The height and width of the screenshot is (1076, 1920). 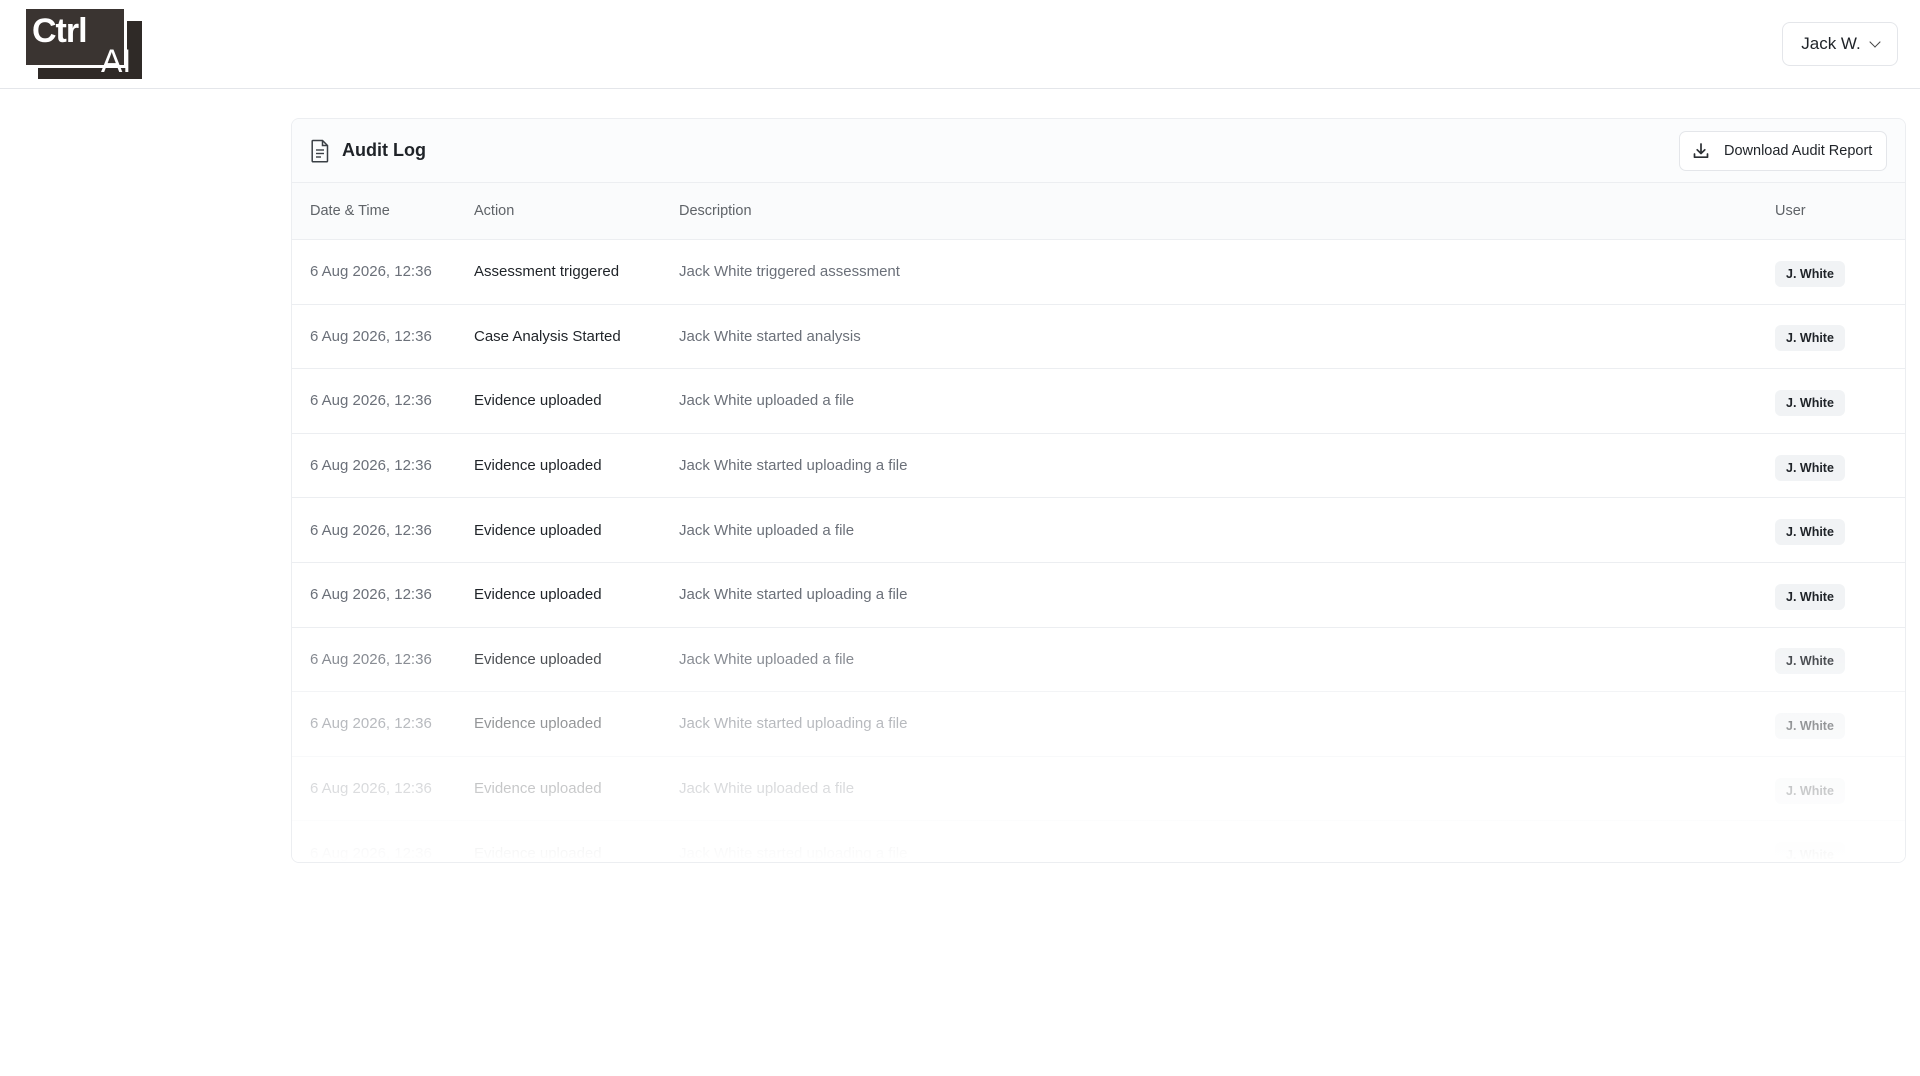 What do you see at coordinates (136, 583) in the screenshot?
I see `sidebar` at bounding box center [136, 583].